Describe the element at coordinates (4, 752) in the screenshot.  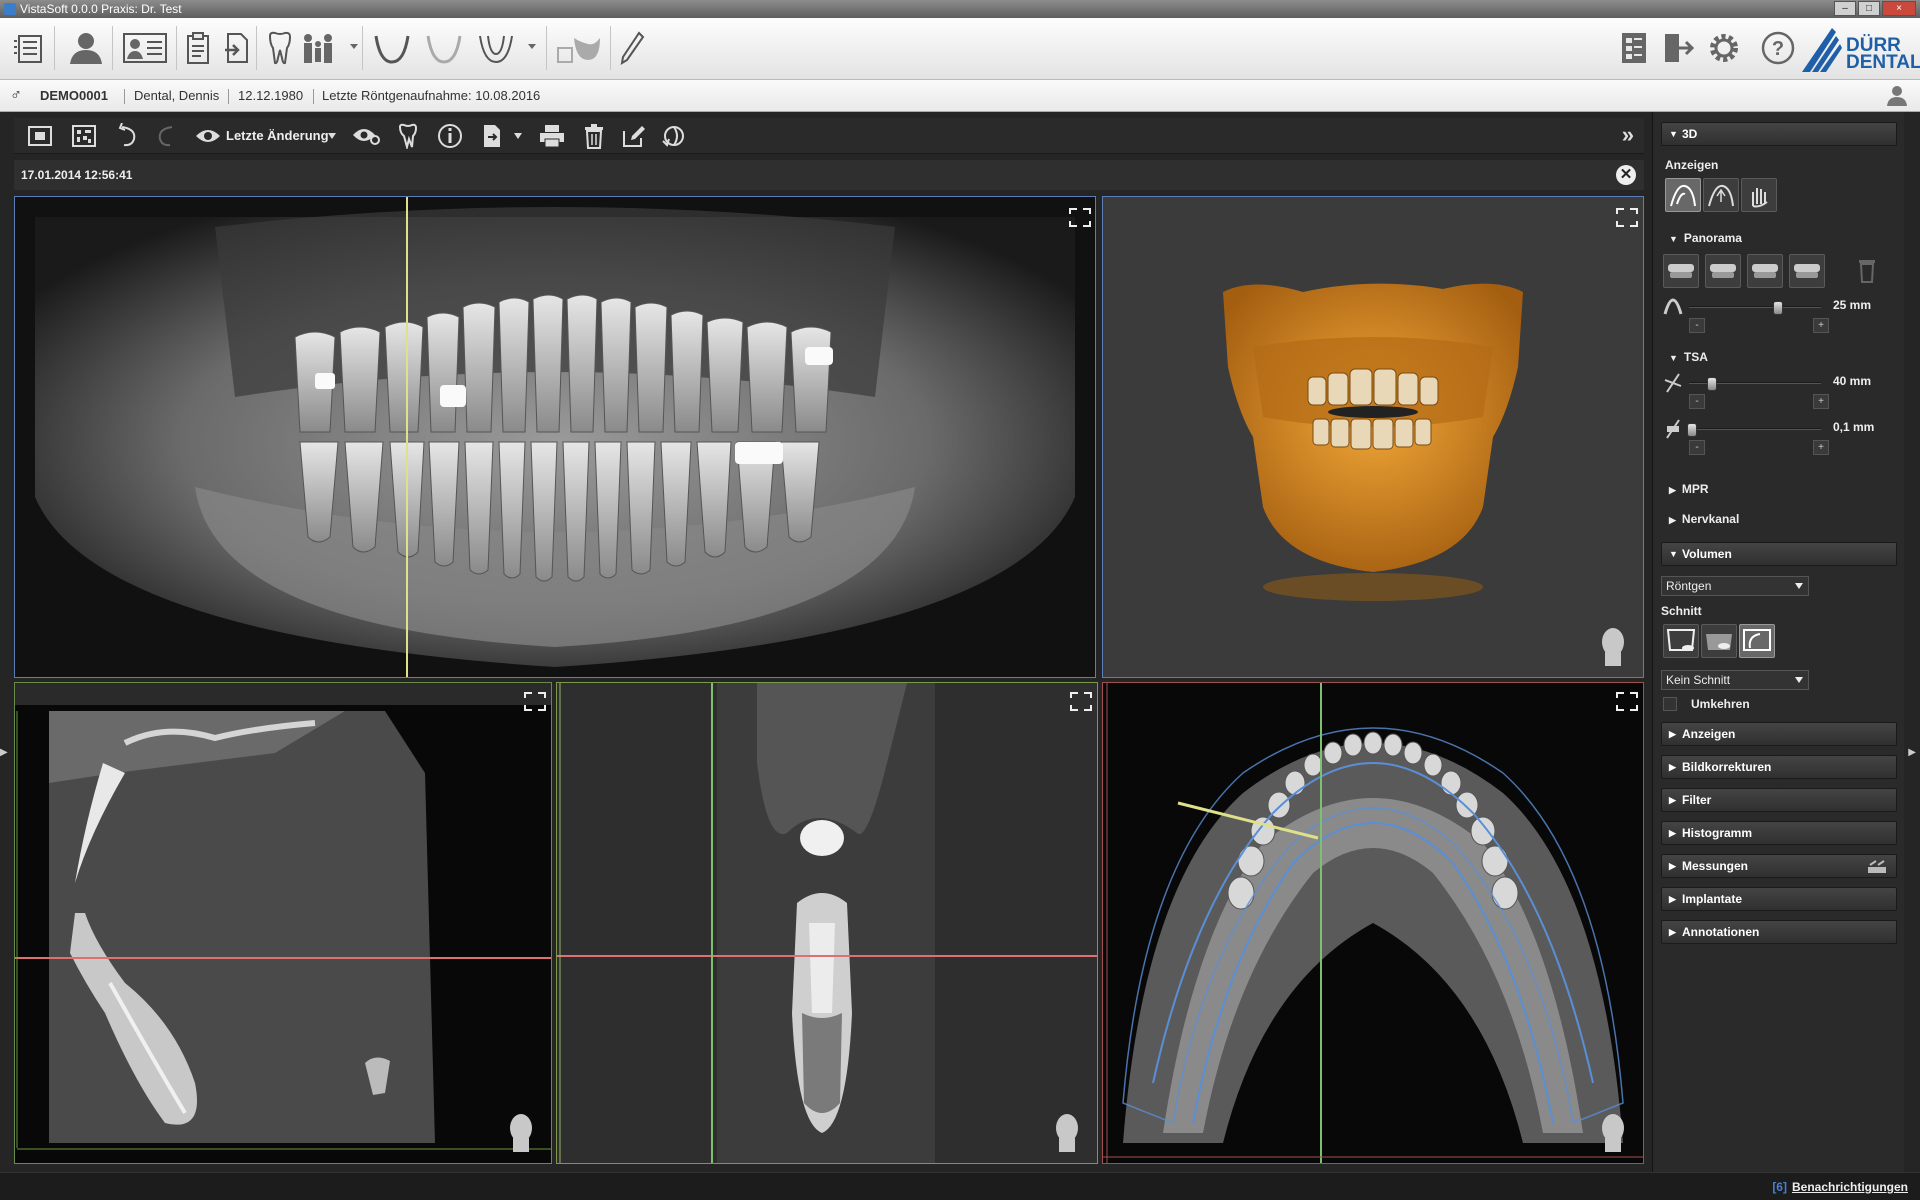
I see `collapse-left-icon: ▶` at that location.